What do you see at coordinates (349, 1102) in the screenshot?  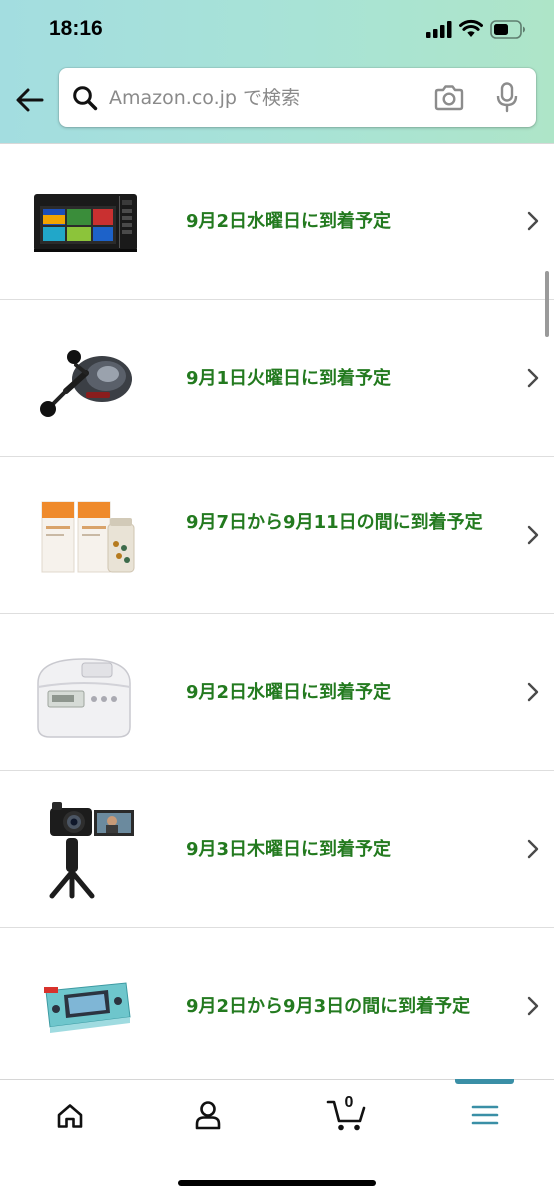 I see `cart-count-badge: 0` at bounding box center [349, 1102].